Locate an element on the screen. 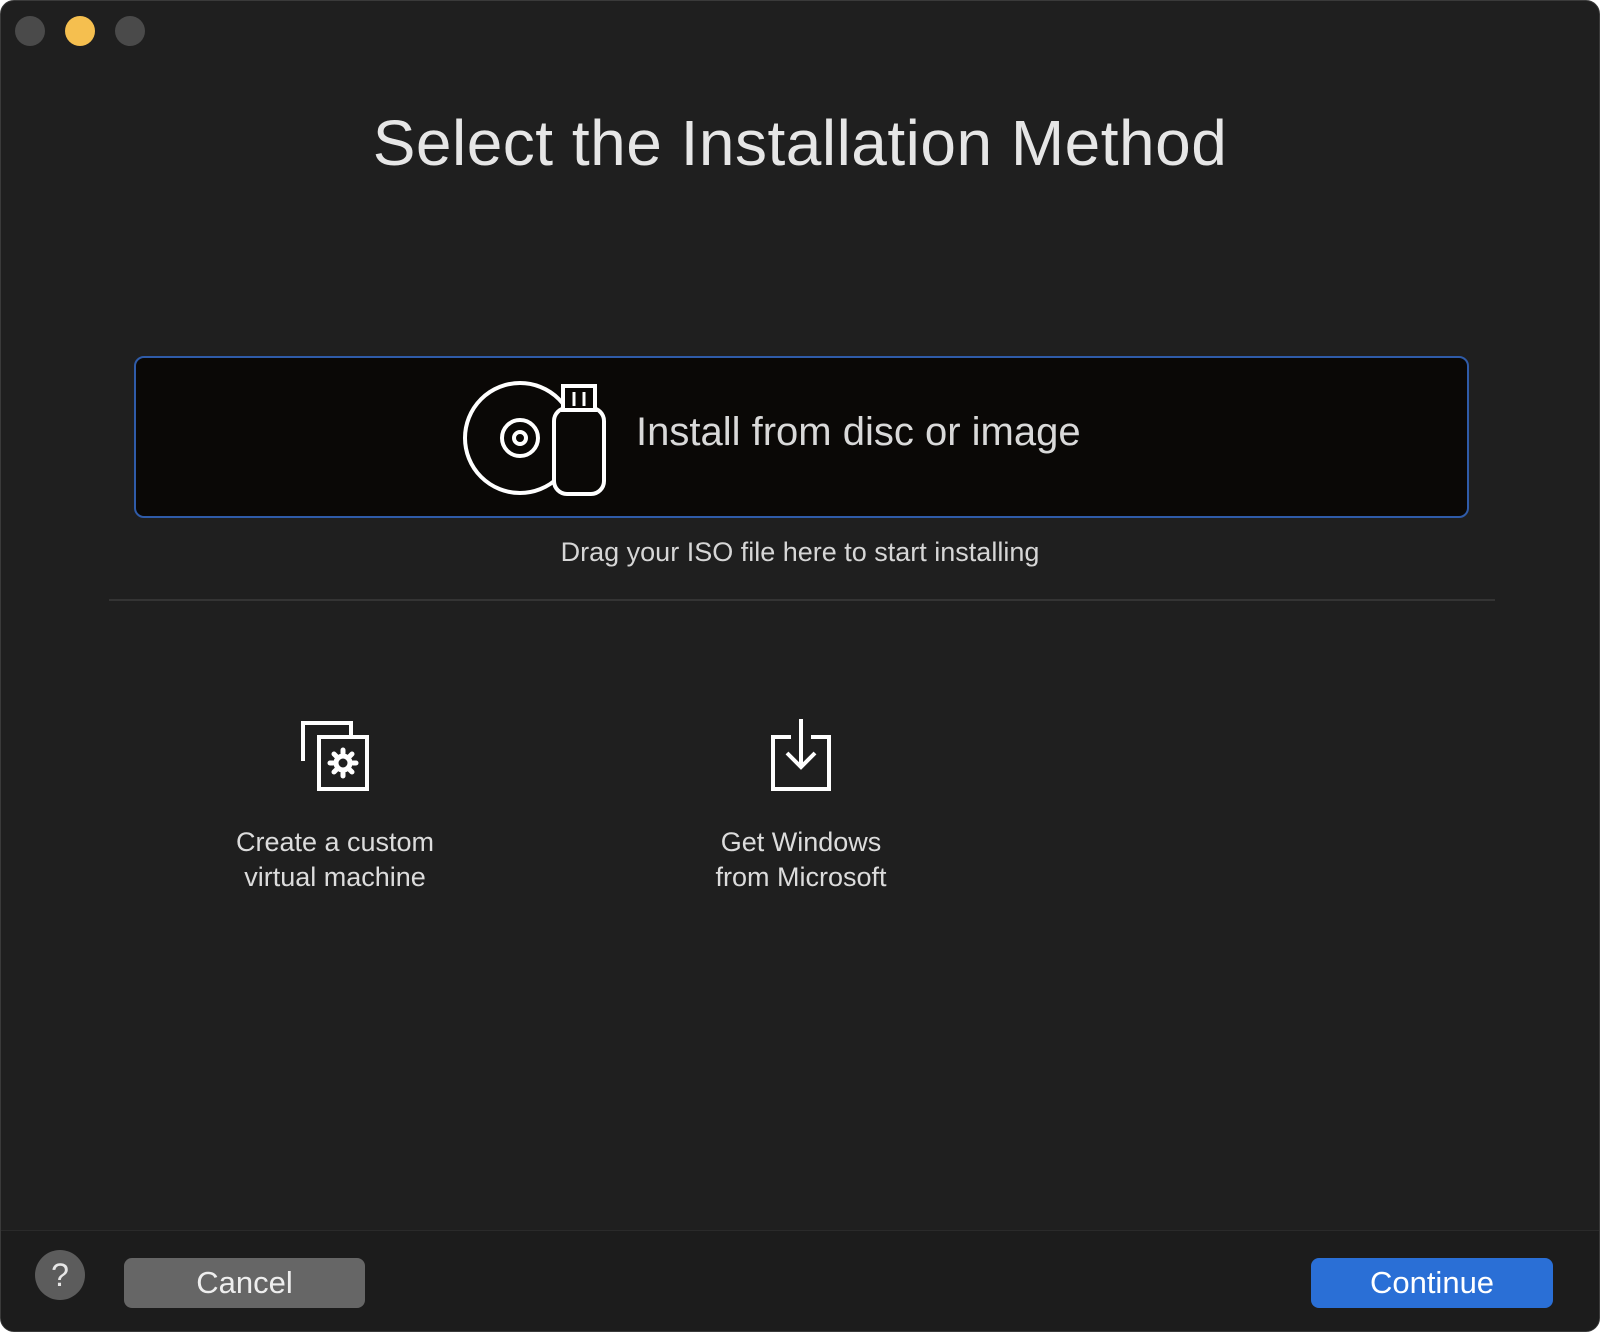  window-close-button is located at coordinates (30, 31).